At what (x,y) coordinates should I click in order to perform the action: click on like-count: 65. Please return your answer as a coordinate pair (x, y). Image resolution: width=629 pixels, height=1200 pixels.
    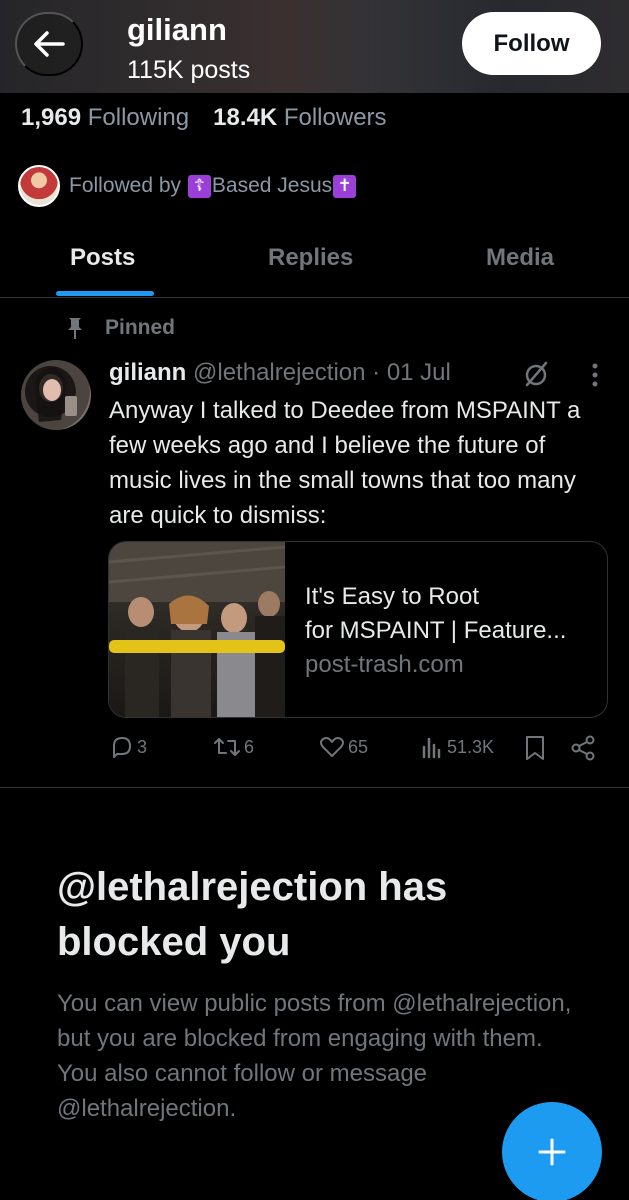
    Looking at the image, I should click on (358, 746).